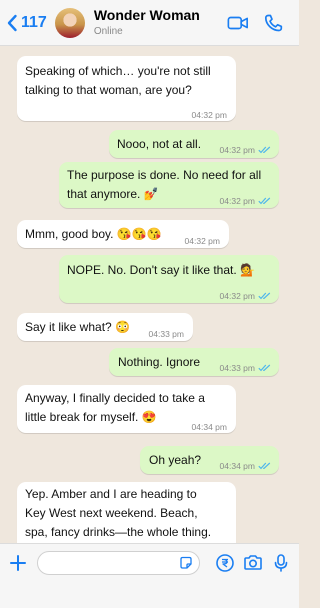 This screenshot has height=608, width=320. Describe the element at coordinates (69, 22) in the screenshot. I see `avatar` at that location.